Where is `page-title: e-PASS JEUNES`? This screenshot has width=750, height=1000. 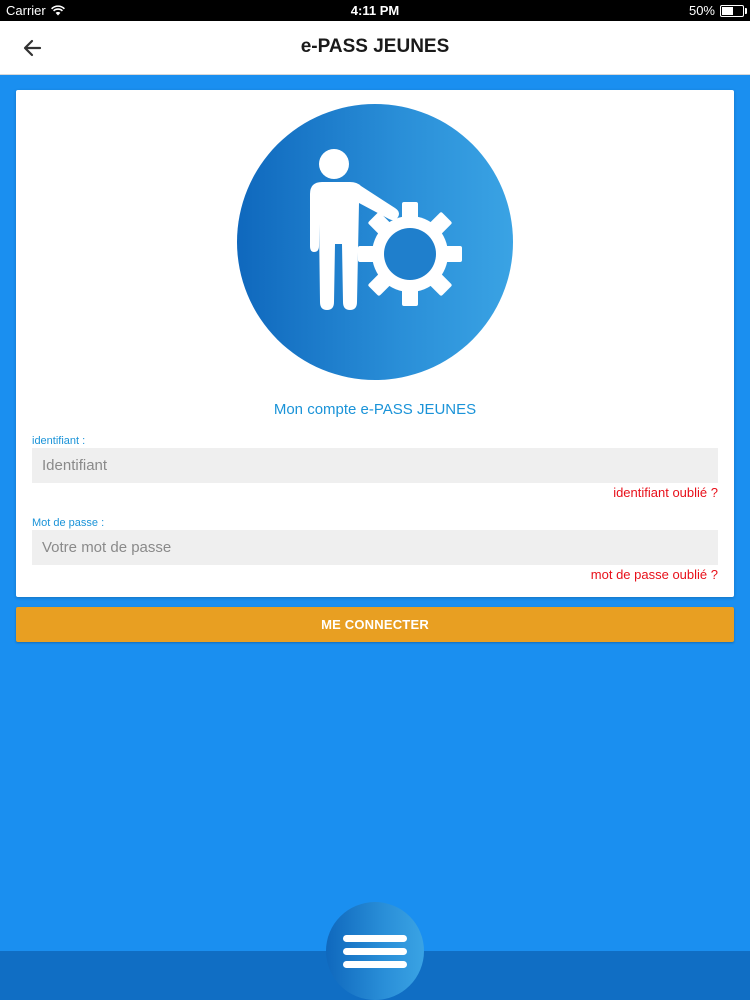 page-title: e-PASS JEUNES is located at coordinates (375, 46).